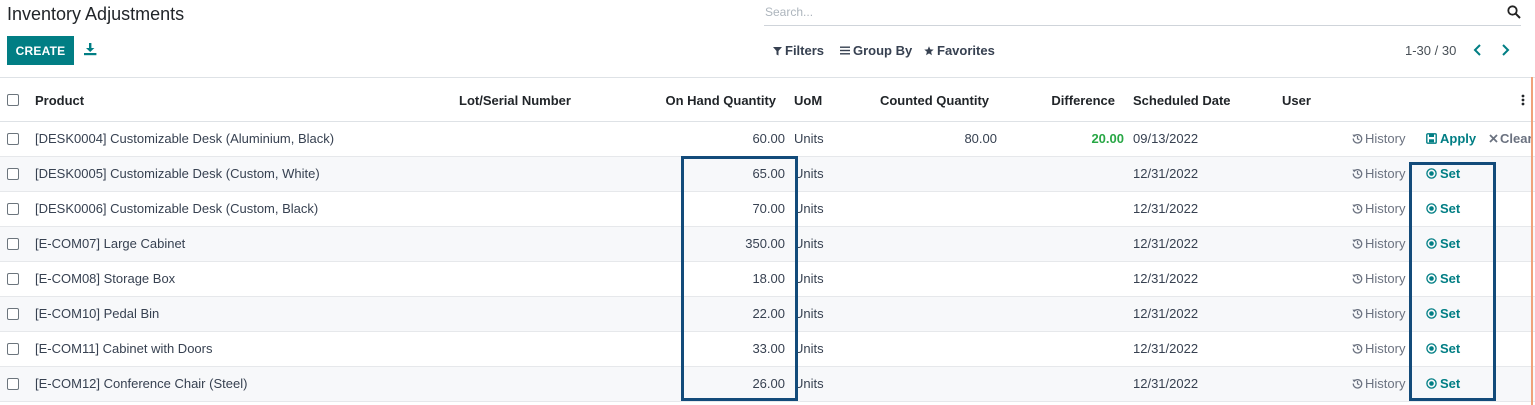 The height and width of the screenshot is (405, 1535). Describe the element at coordinates (1505, 50) in the screenshot. I see `chevron-right-icon` at that location.